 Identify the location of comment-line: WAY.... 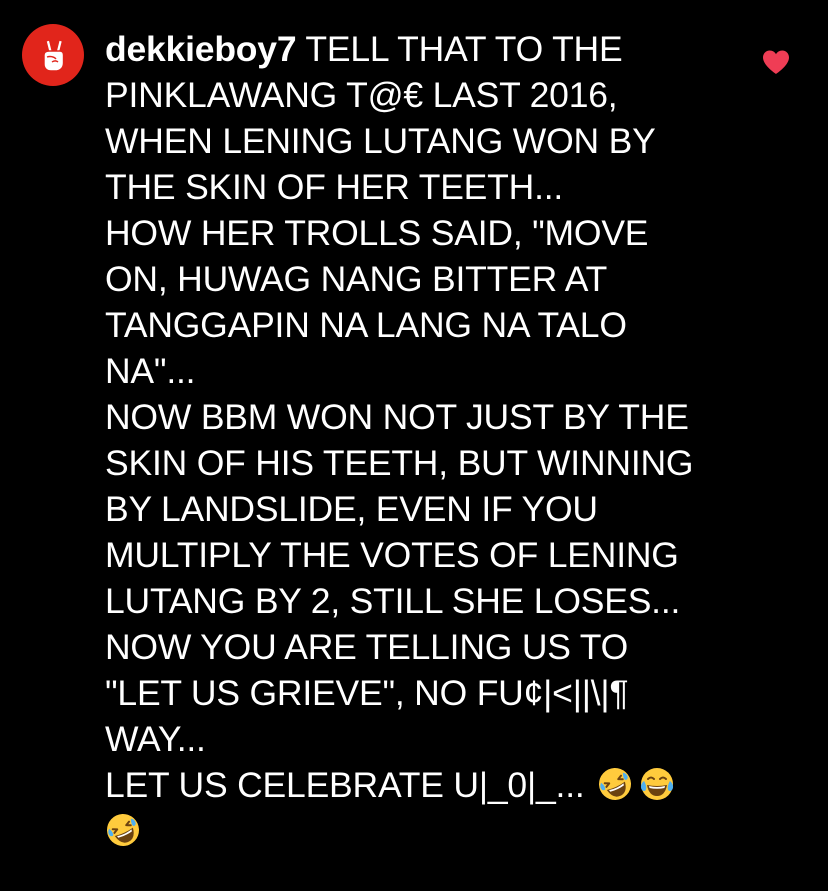
(155, 739).